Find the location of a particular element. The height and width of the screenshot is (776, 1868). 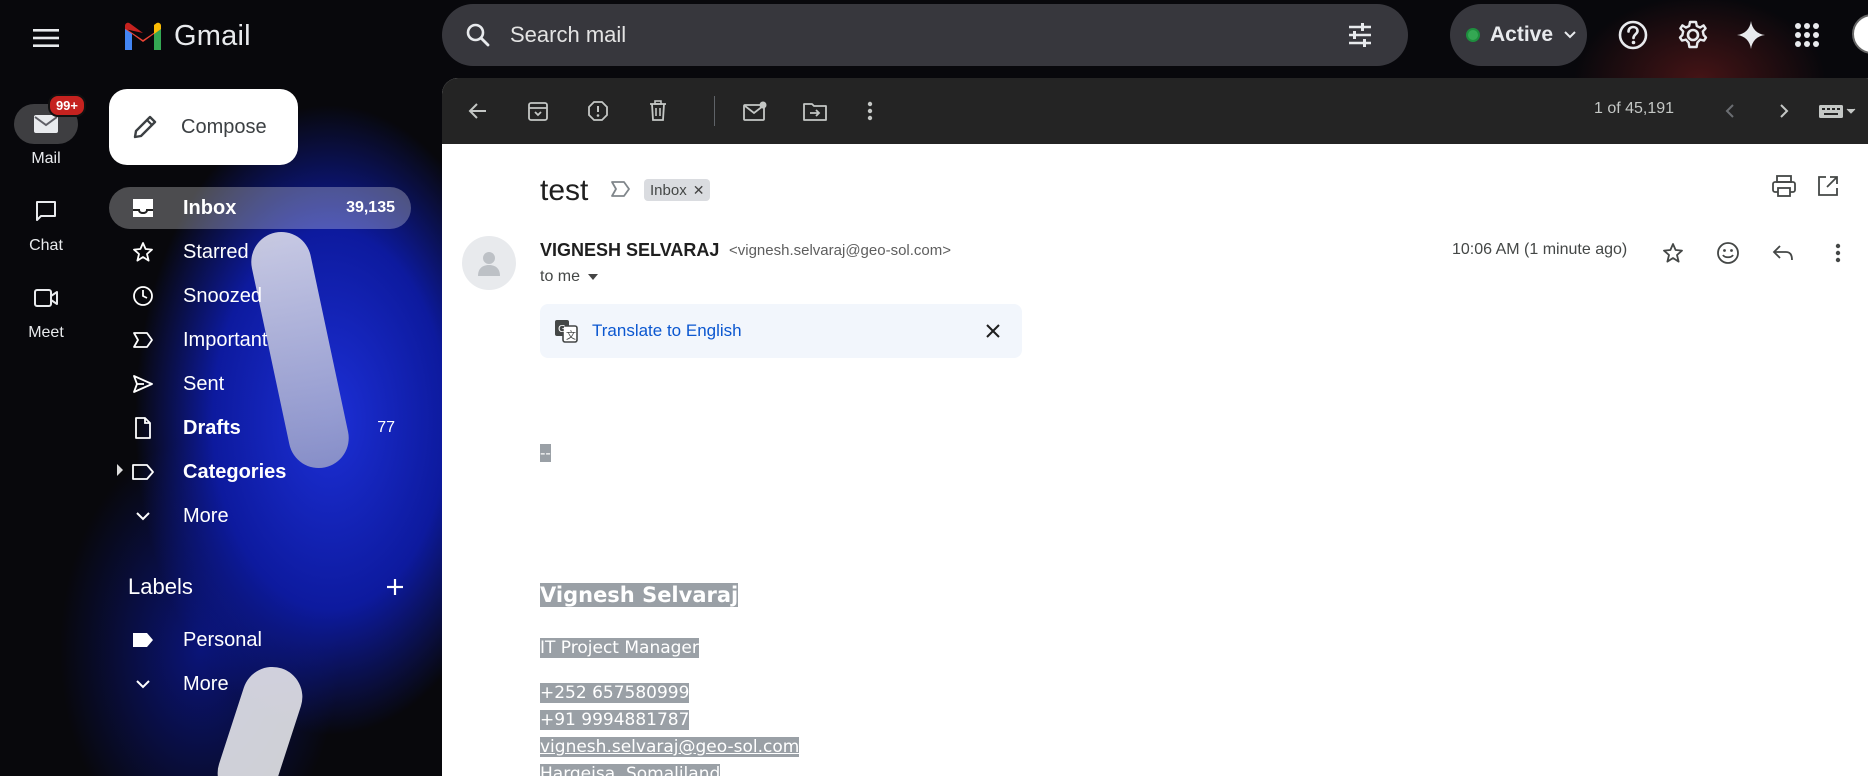

nav-sent: Sent is located at coordinates (260, 384).